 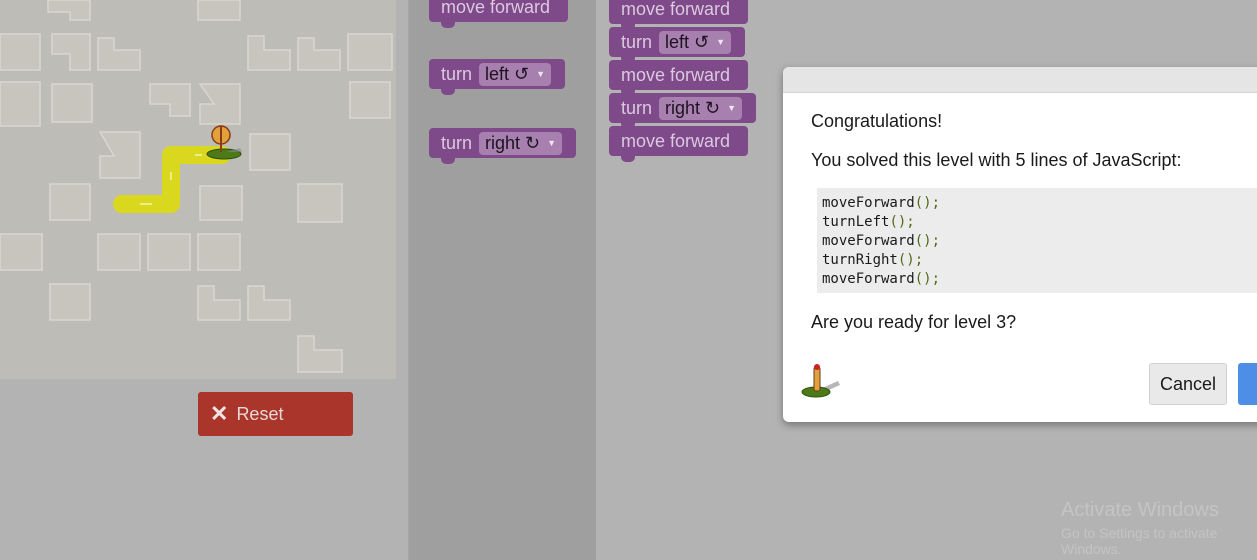 I want to click on toolbox-block-turn-left: turn left ↺ ▼, so click(x=497, y=77).